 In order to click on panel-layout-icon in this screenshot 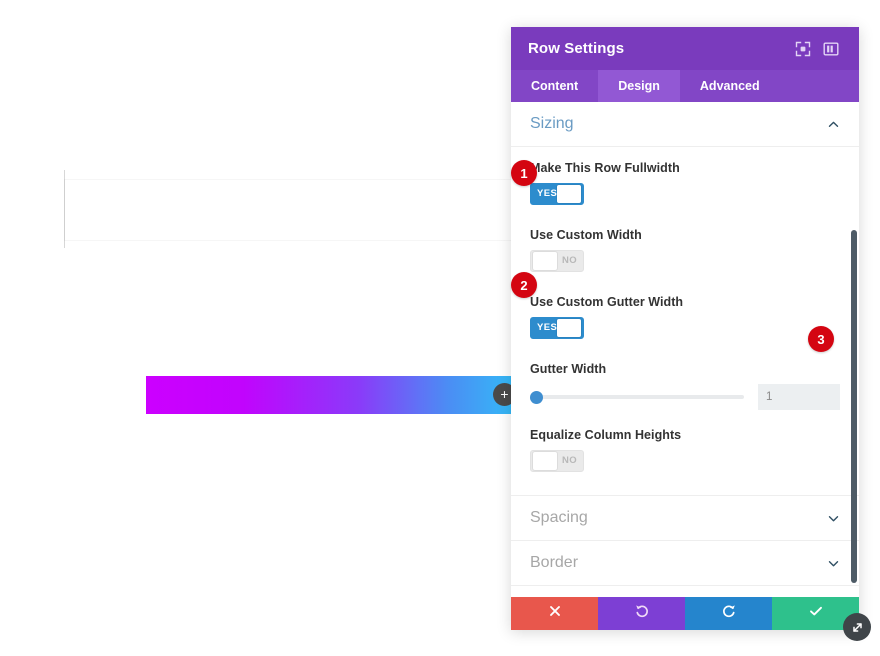, I will do `click(831, 49)`.